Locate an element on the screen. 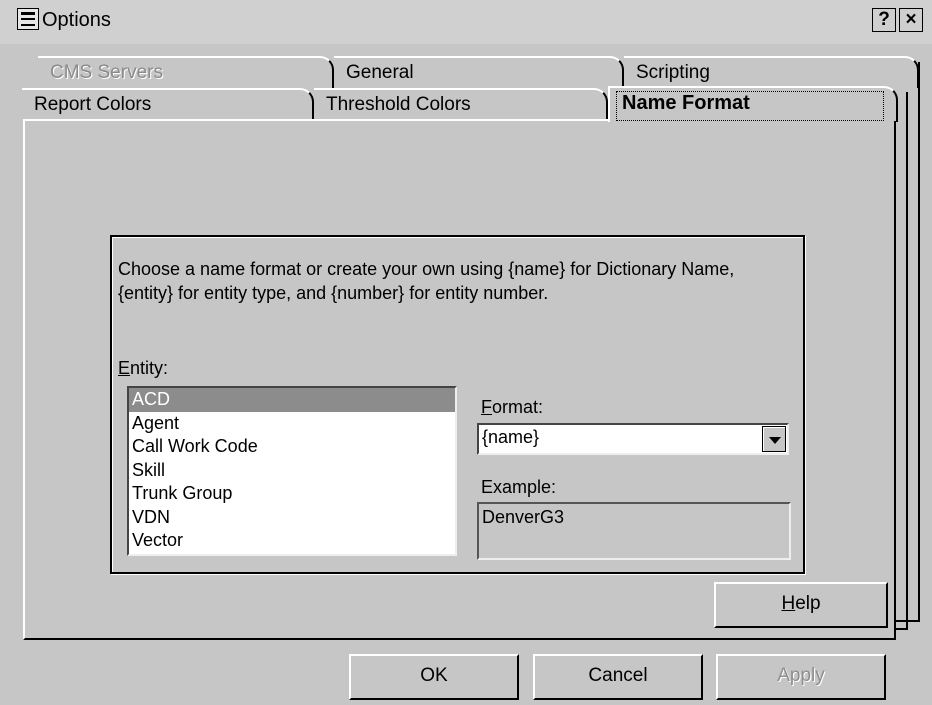 The image size is (932, 705). example-label: Example: is located at coordinates (519, 487).